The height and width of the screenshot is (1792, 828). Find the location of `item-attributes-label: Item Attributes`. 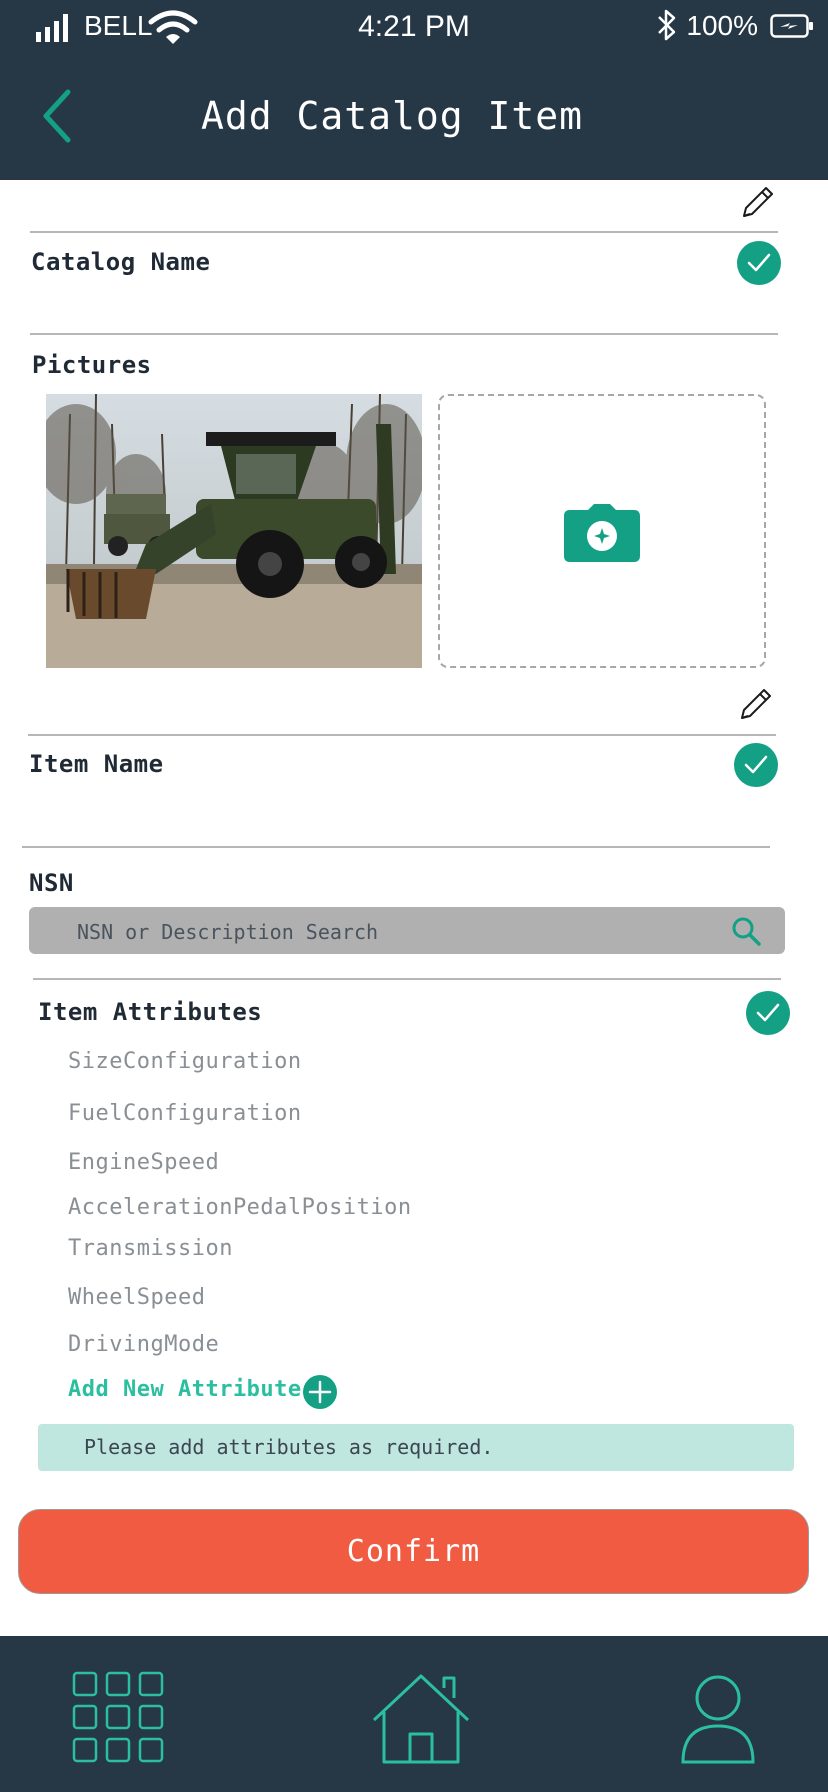

item-attributes-label: Item Attributes is located at coordinates (150, 1012).